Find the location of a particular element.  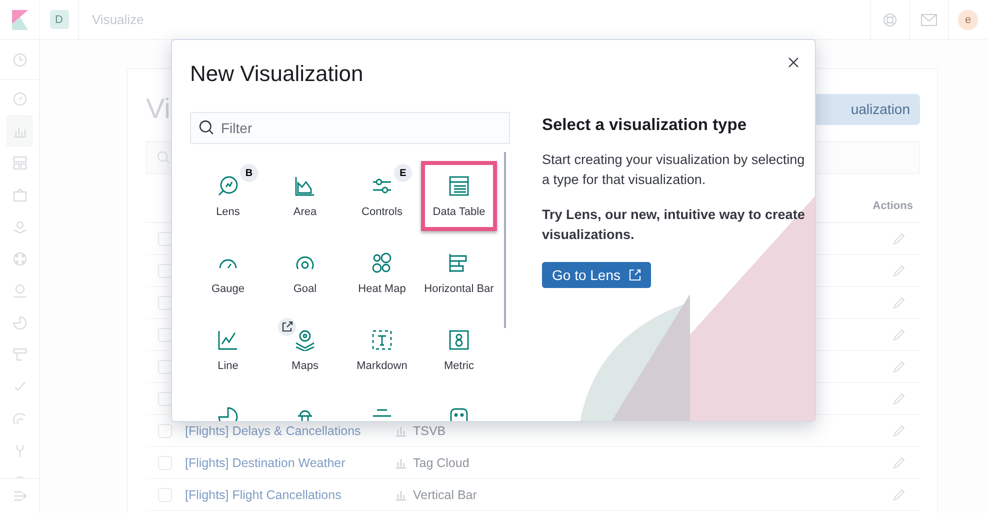

dialog-title: New Visualization is located at coordinates (277, 74).